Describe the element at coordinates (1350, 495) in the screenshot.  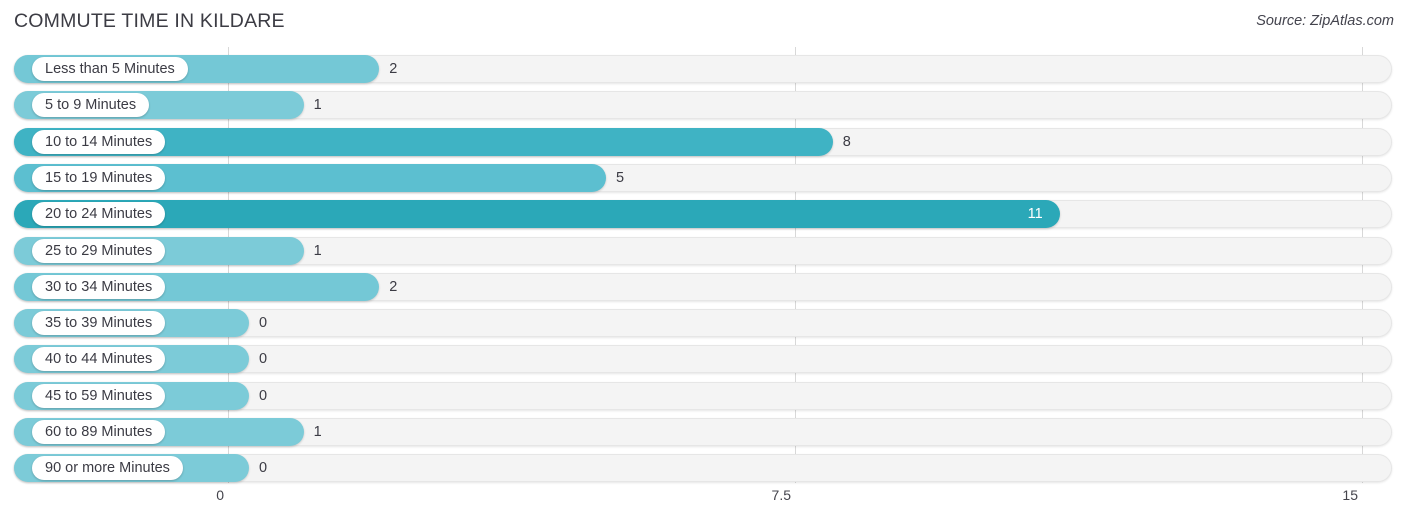
I see `x-axis-tick-label: 15` at that location.